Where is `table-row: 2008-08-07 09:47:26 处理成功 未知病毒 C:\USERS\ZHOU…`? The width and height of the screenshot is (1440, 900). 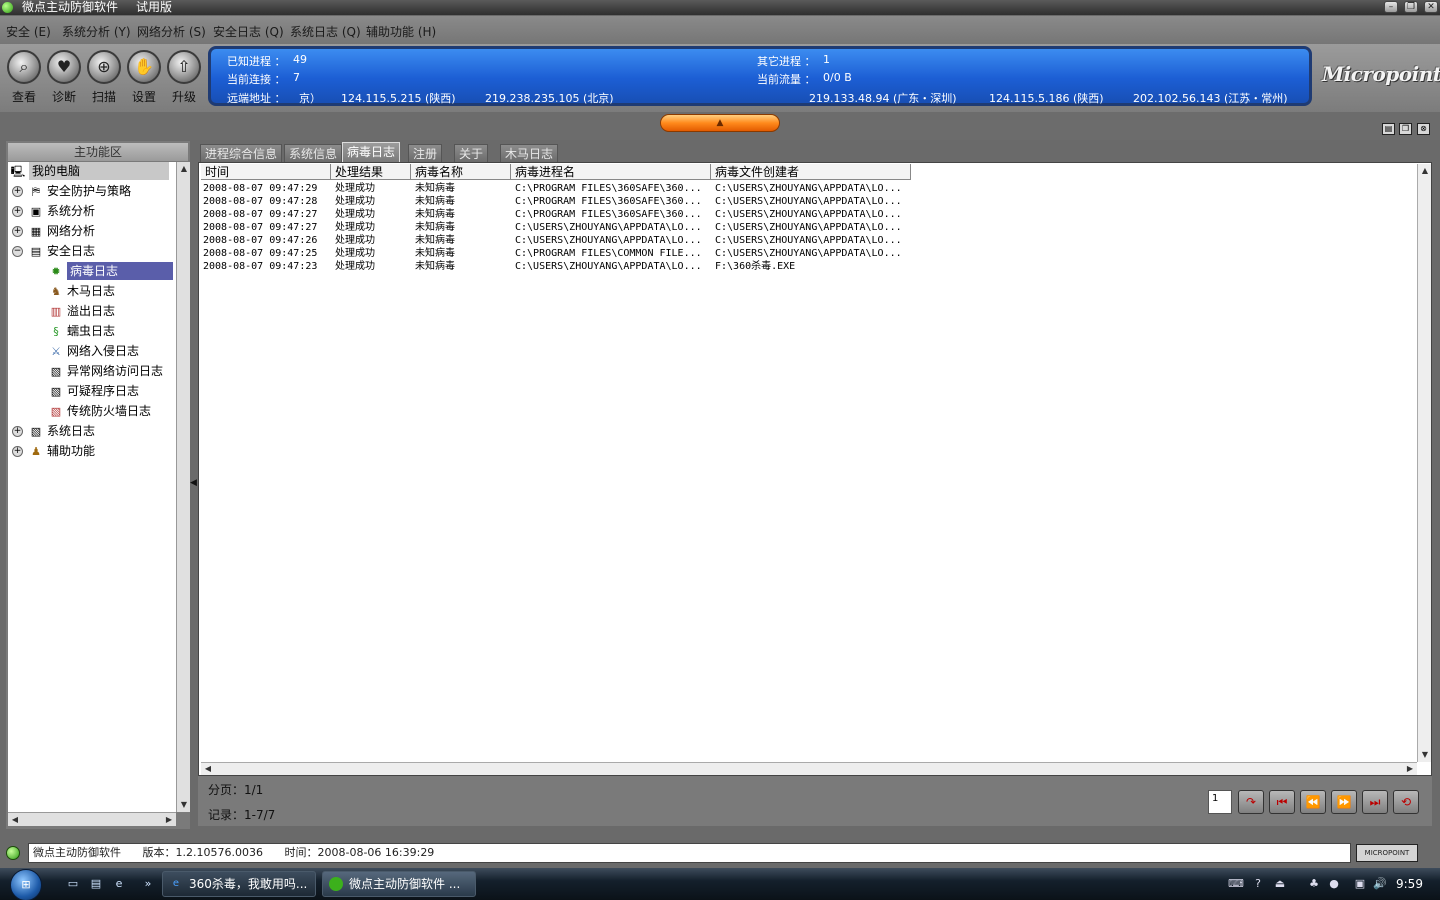
table-row: 2008-08-07 09:47:26 处理成功 未知病毒 C:\USERS\ZHOU… is located at coordinates (809, 240).